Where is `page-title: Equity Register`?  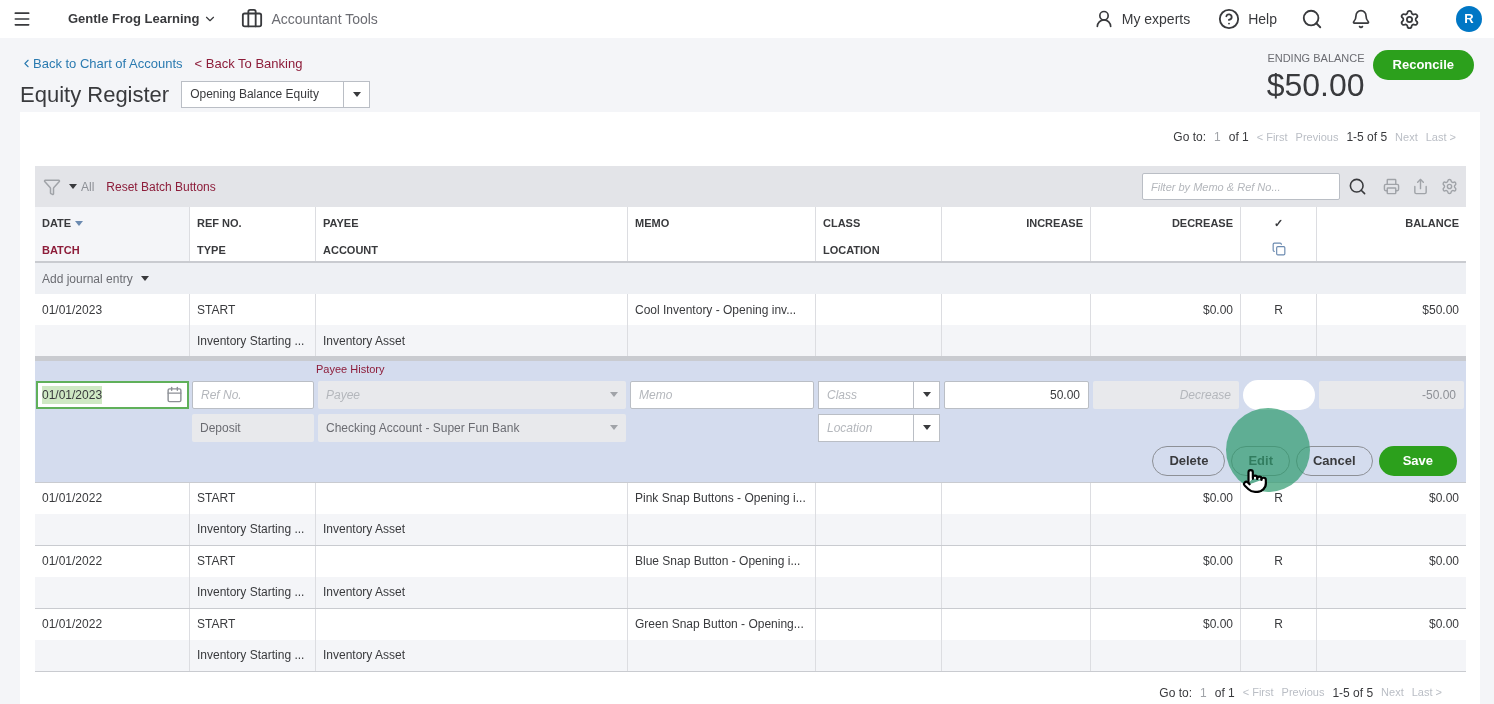
page-title: Equity Register is located at coordinates (95, 94).